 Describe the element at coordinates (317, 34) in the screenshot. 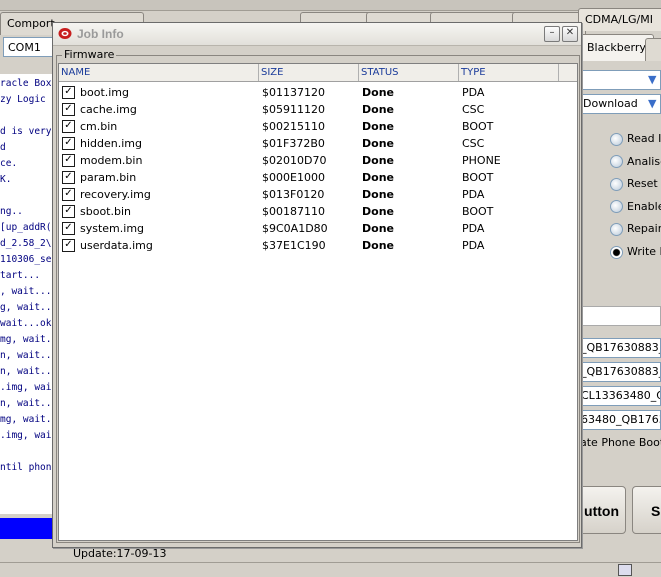

I see `dialog-titlebar: Job Info – ✕` at that location.